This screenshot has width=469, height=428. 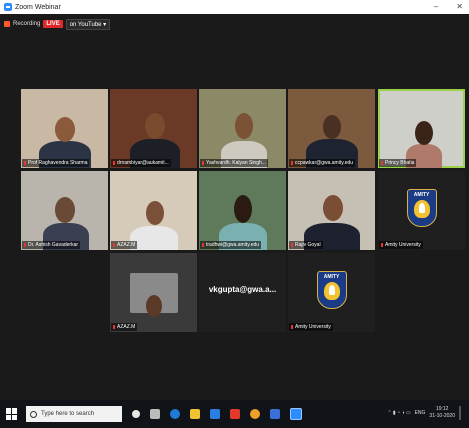 What do you see at coordinates (398, 163) in the screenshot?
I see `participant-name: Princy Bhatia` at bounding box center [398, 163].